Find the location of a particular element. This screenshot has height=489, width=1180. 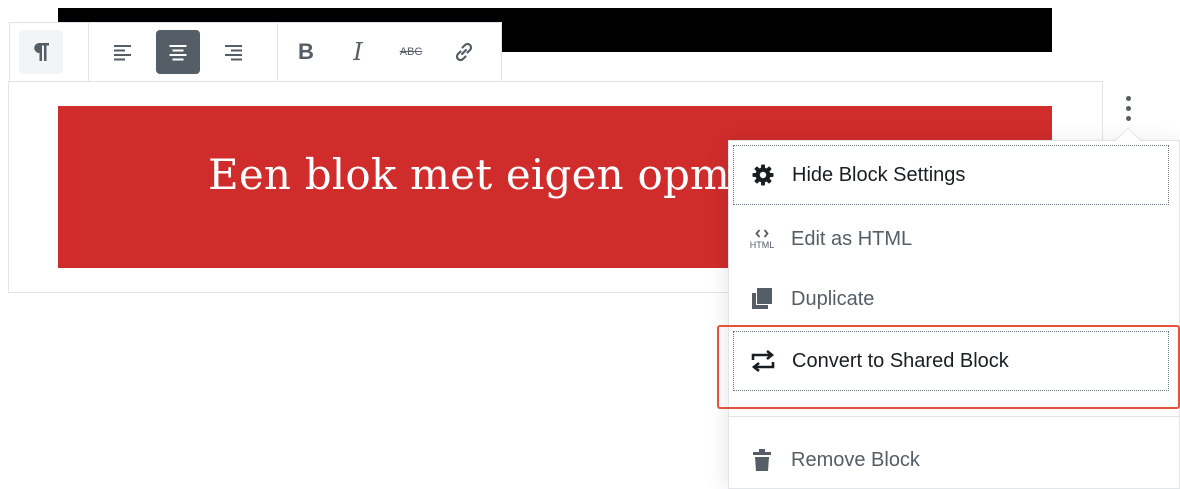

align-left-icon is located at coordinates (122, 53).